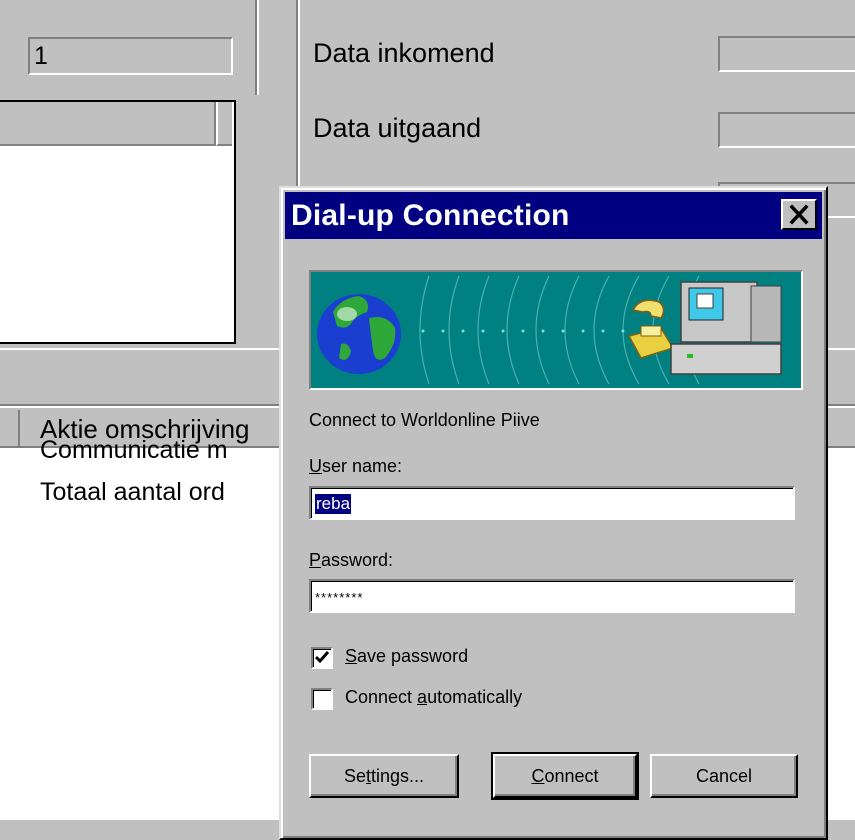 This screenshot has height=840, width=855. I want to click on globe-icon, so click(359, 334).